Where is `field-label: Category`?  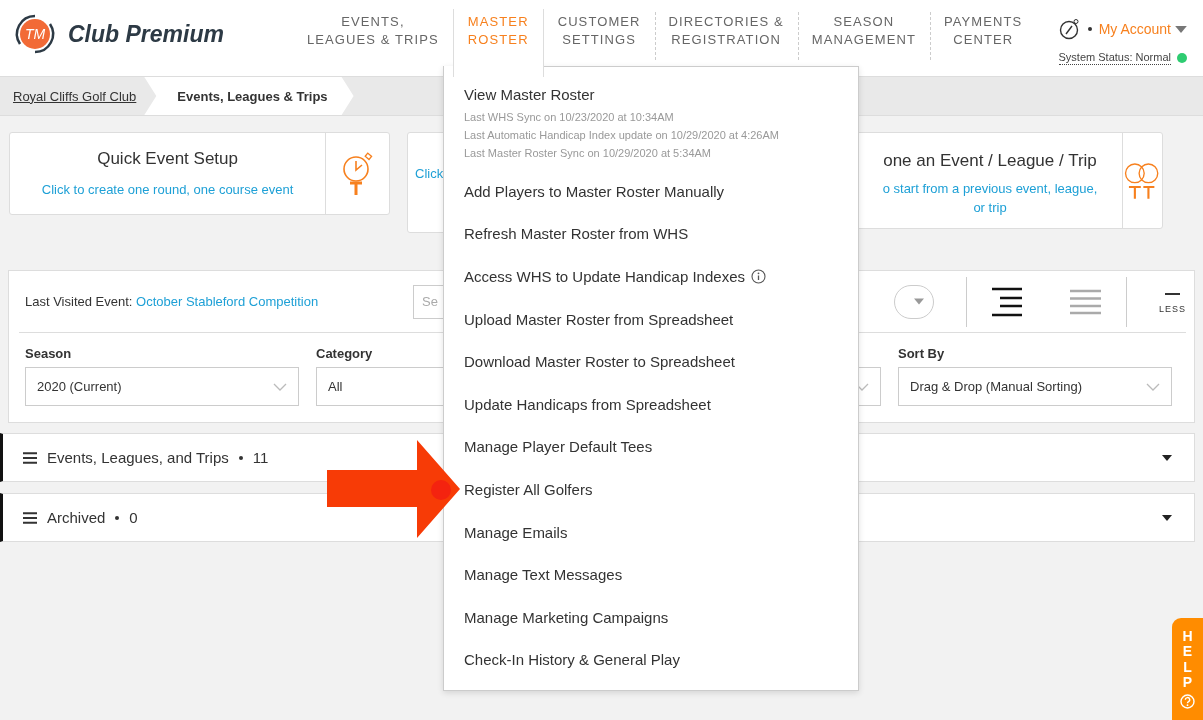
field-label: Category is located at coordinates (345, 353).